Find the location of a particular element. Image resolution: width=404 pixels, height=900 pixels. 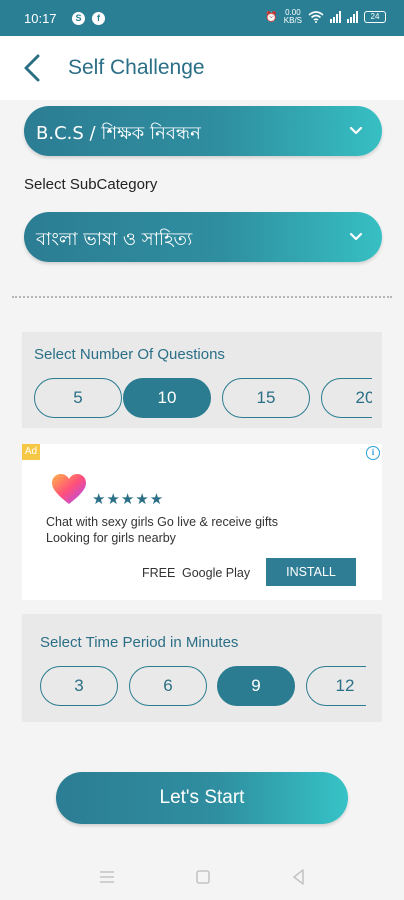

install-button: INSTALL is located at coordinates (311, 572).